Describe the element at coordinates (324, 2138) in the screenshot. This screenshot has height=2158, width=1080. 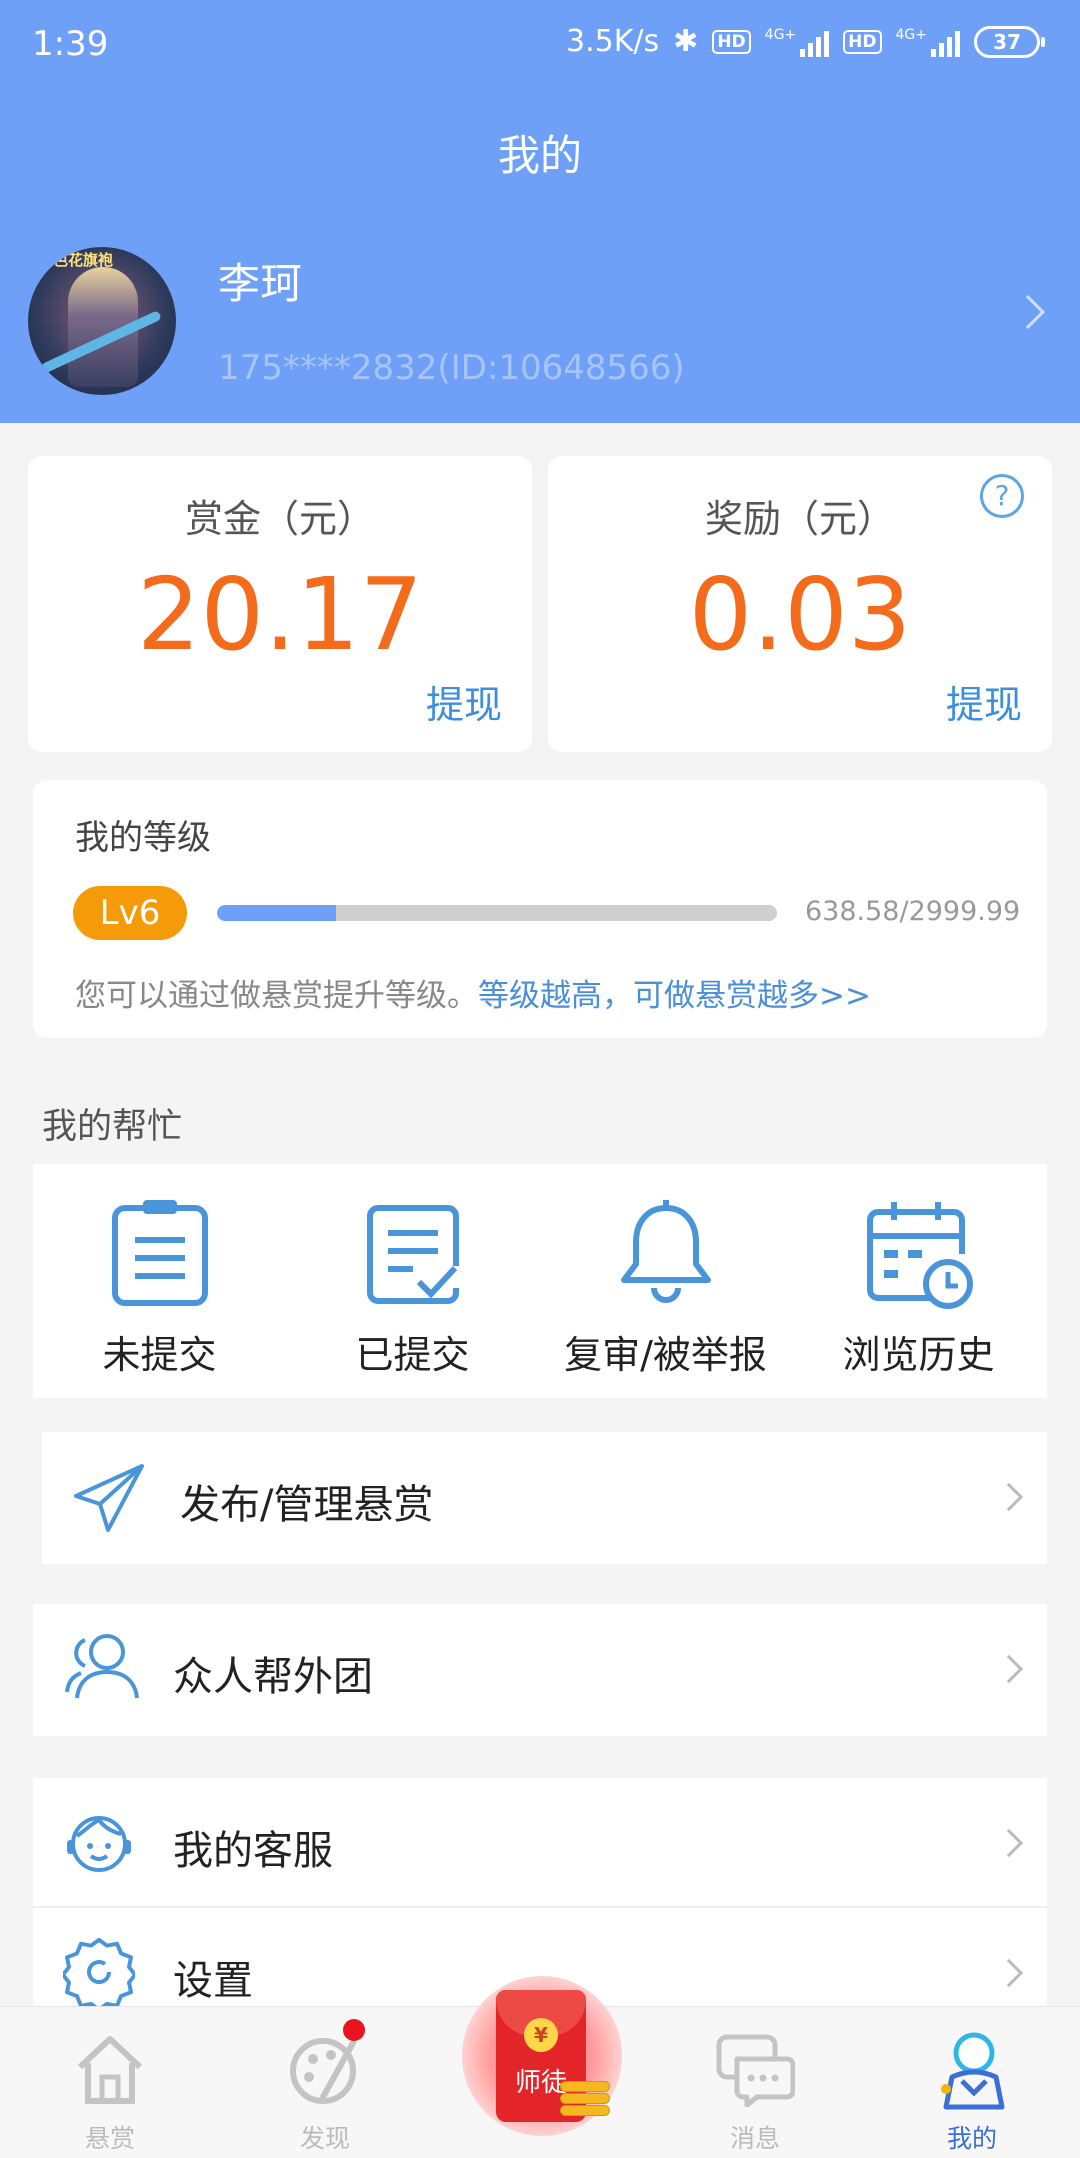
I see `tab-label: 发现` at that location.